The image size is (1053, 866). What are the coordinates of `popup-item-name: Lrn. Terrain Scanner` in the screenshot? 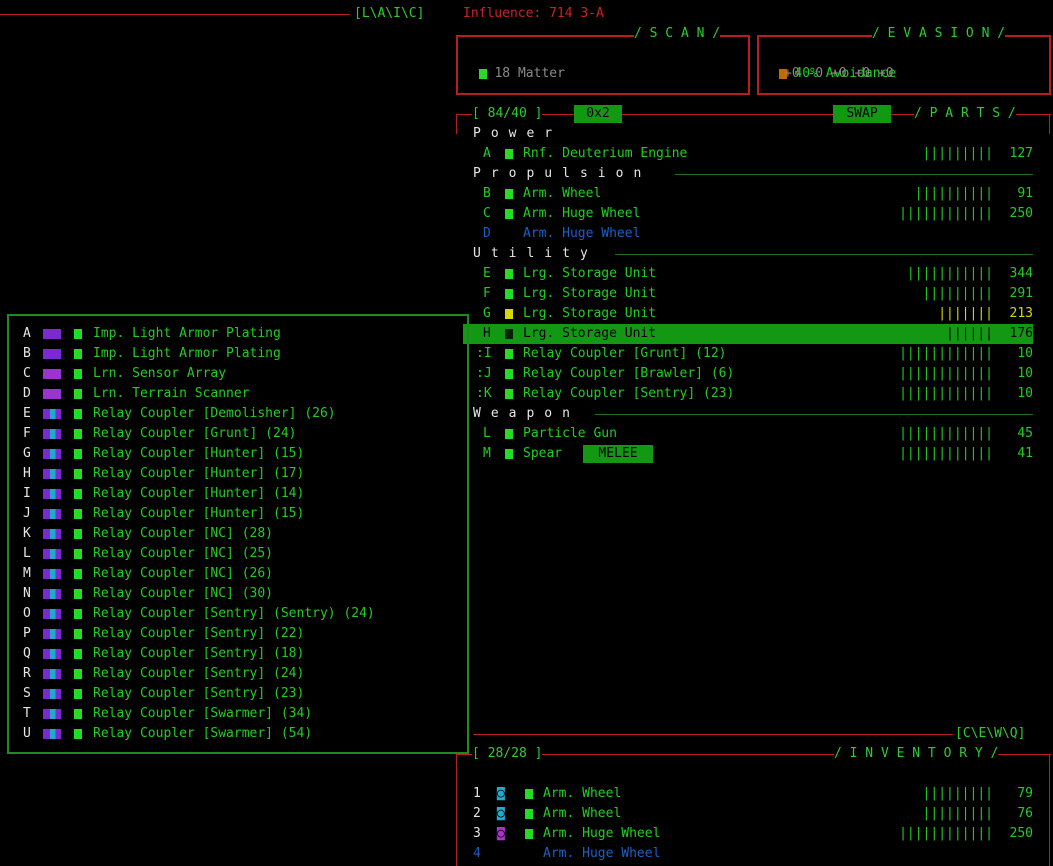 It's located at (171, 393).